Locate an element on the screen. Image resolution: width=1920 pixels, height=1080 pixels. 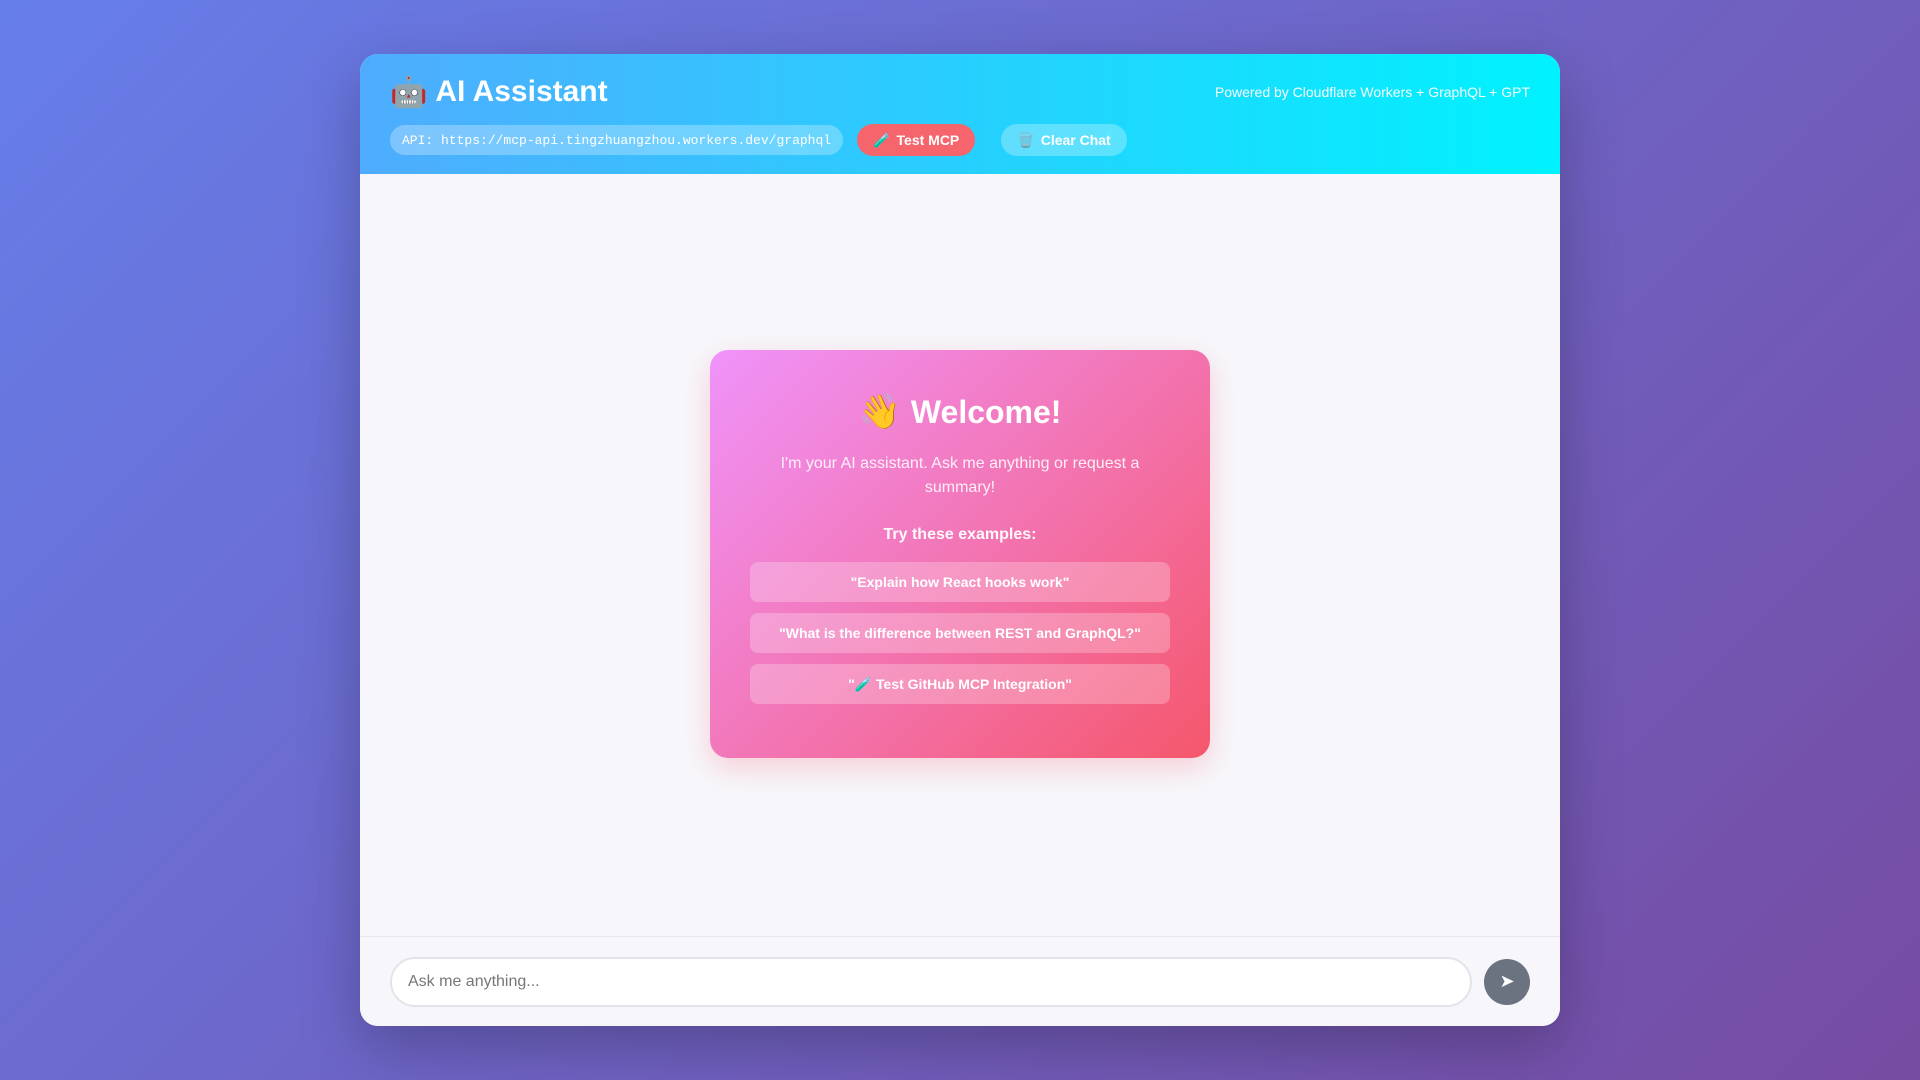
waving-hand-icon: 👋 is located at coordinates (879, 412).